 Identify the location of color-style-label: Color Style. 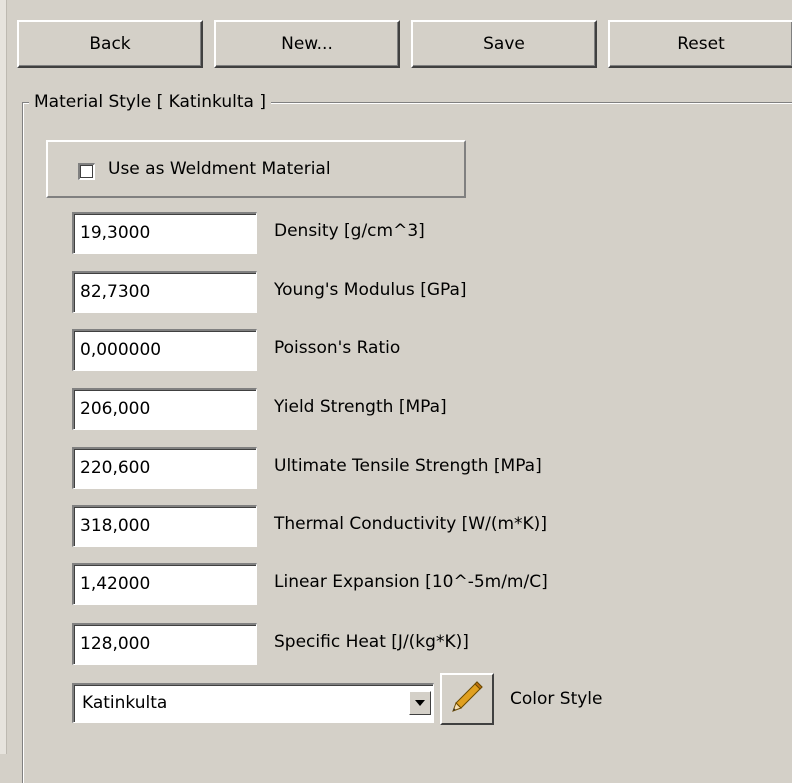
(556, 699).